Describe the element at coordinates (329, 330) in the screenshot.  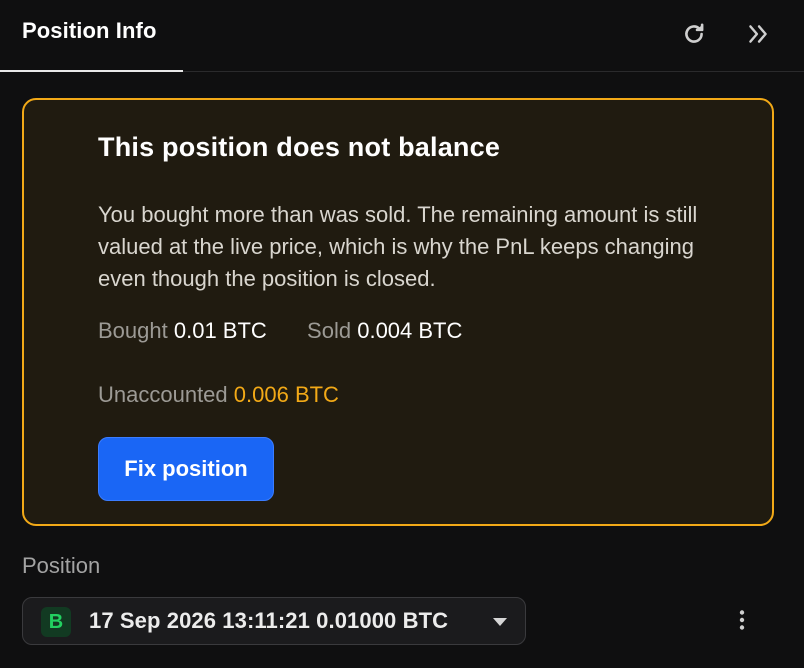
I see `sold-label: Sold` at that location.